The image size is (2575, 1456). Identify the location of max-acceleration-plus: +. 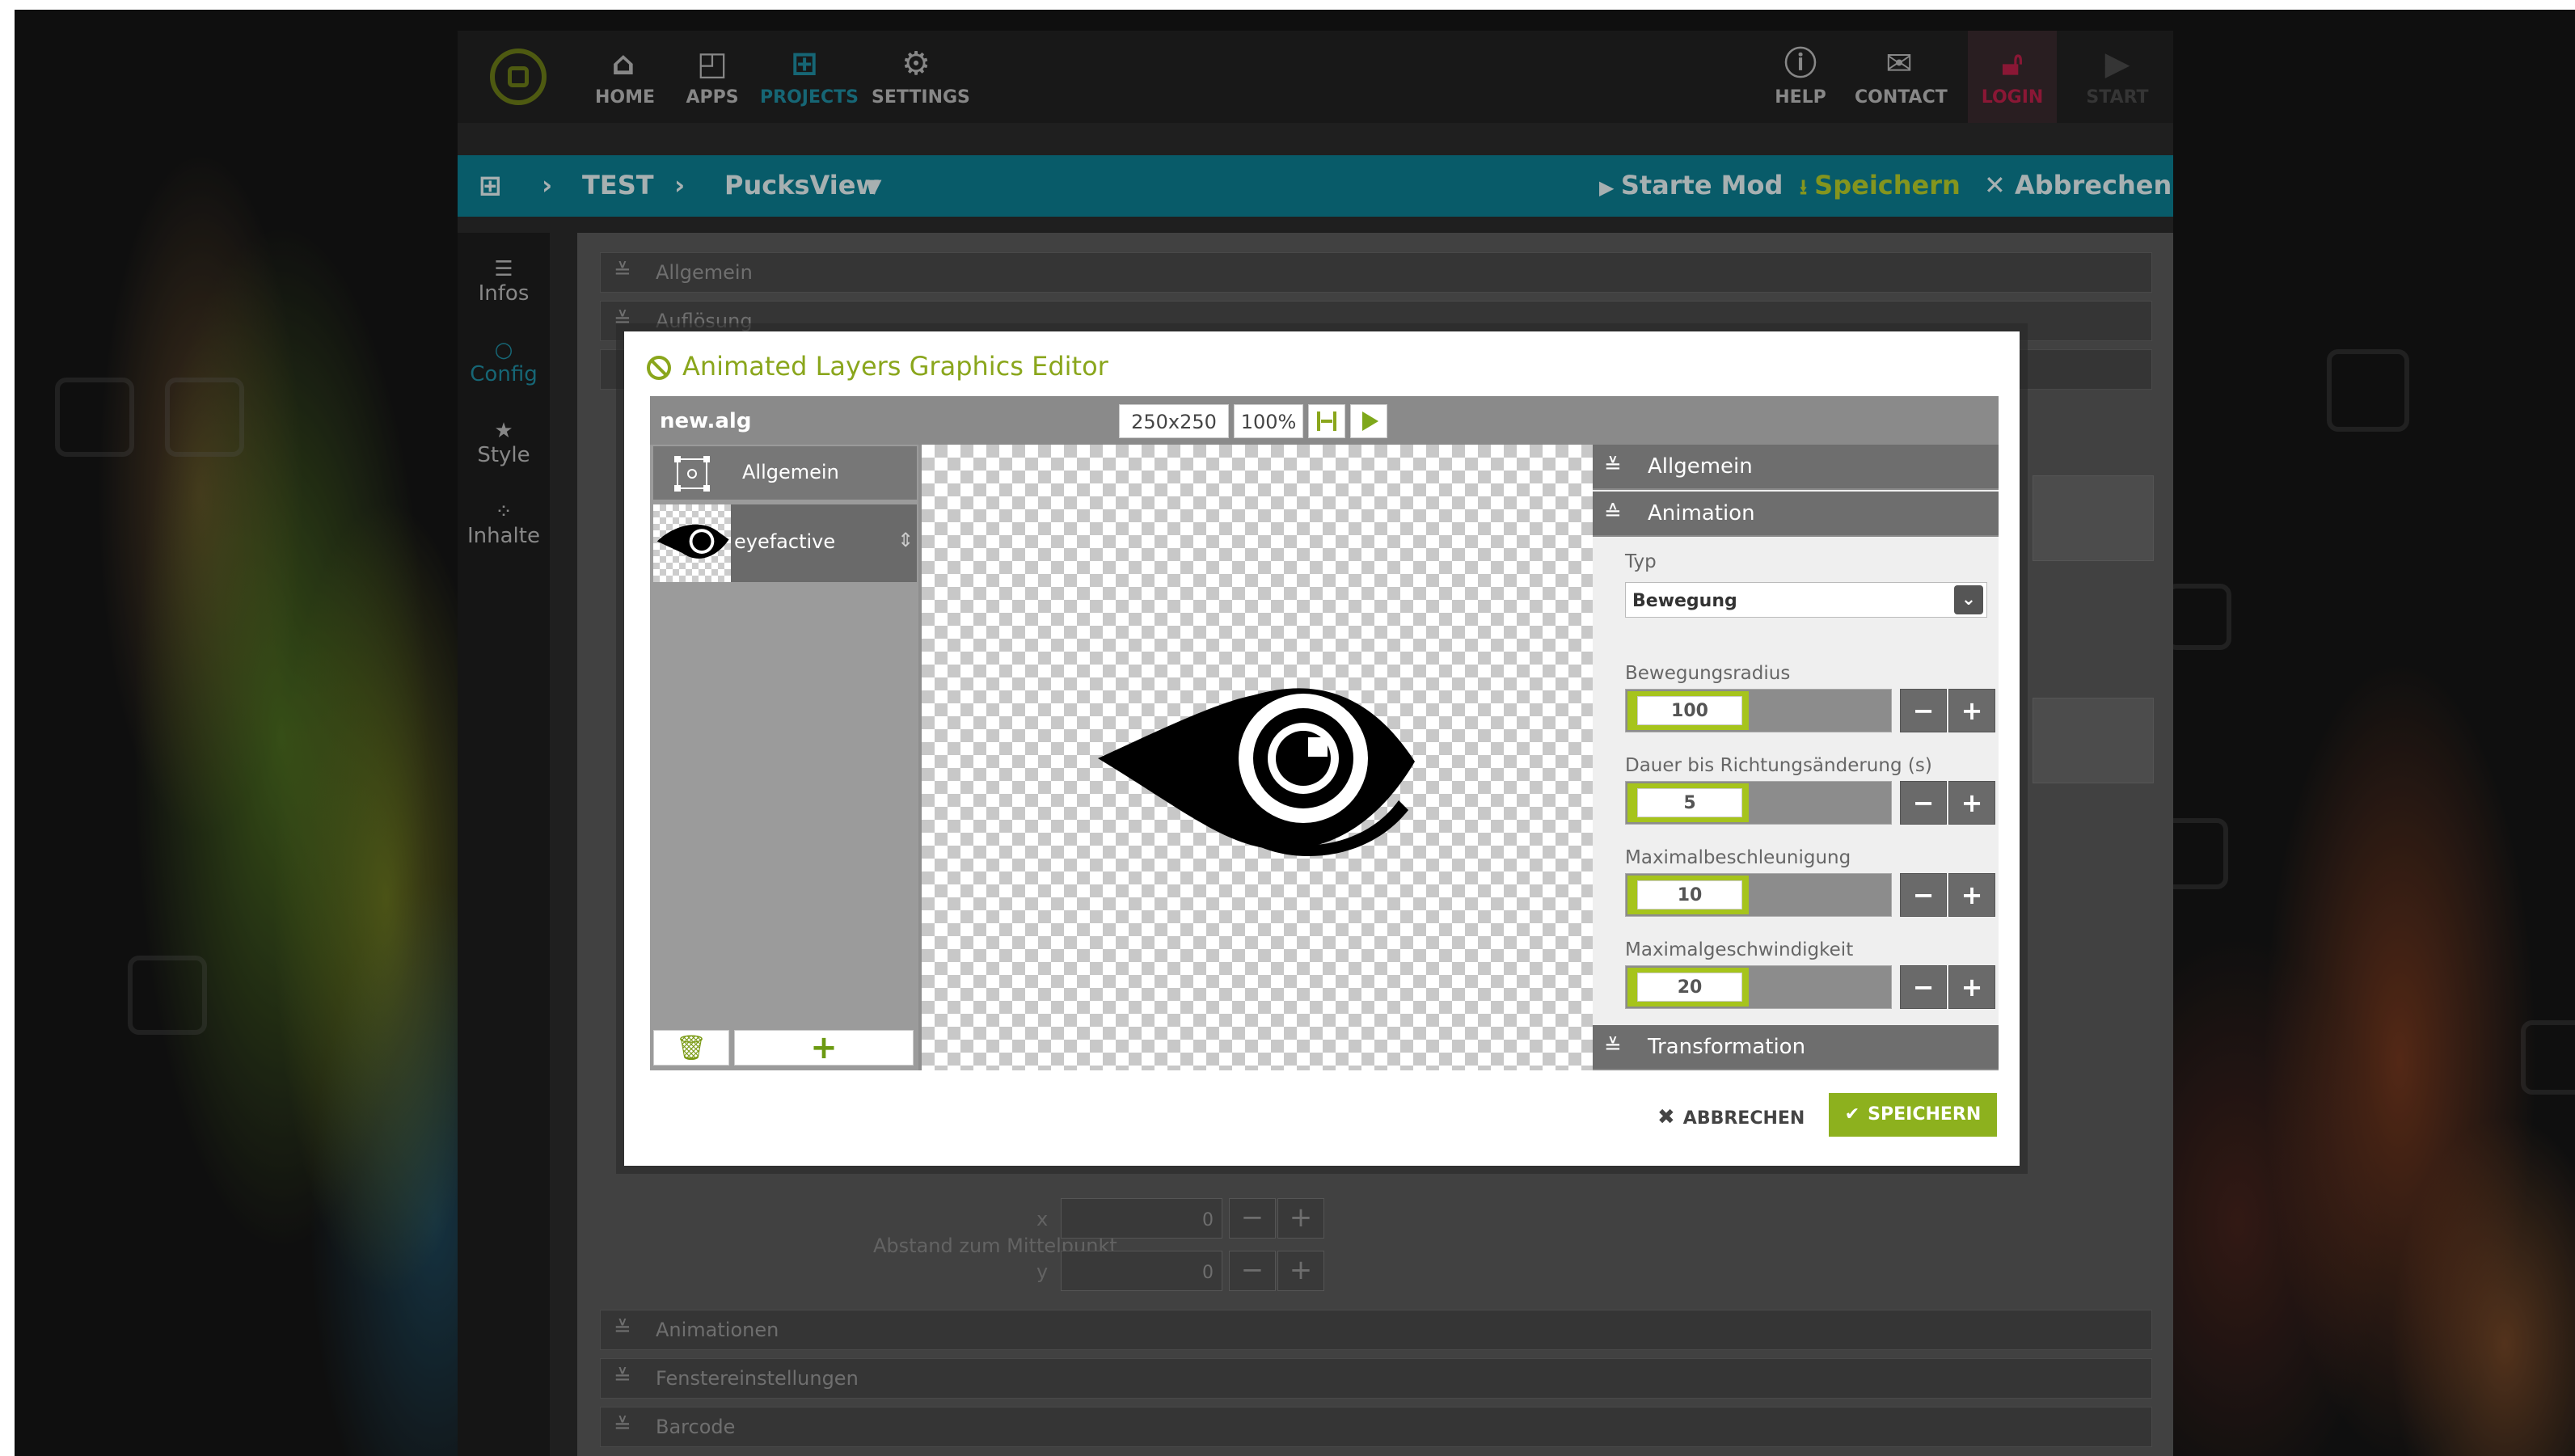
(1971, 895).